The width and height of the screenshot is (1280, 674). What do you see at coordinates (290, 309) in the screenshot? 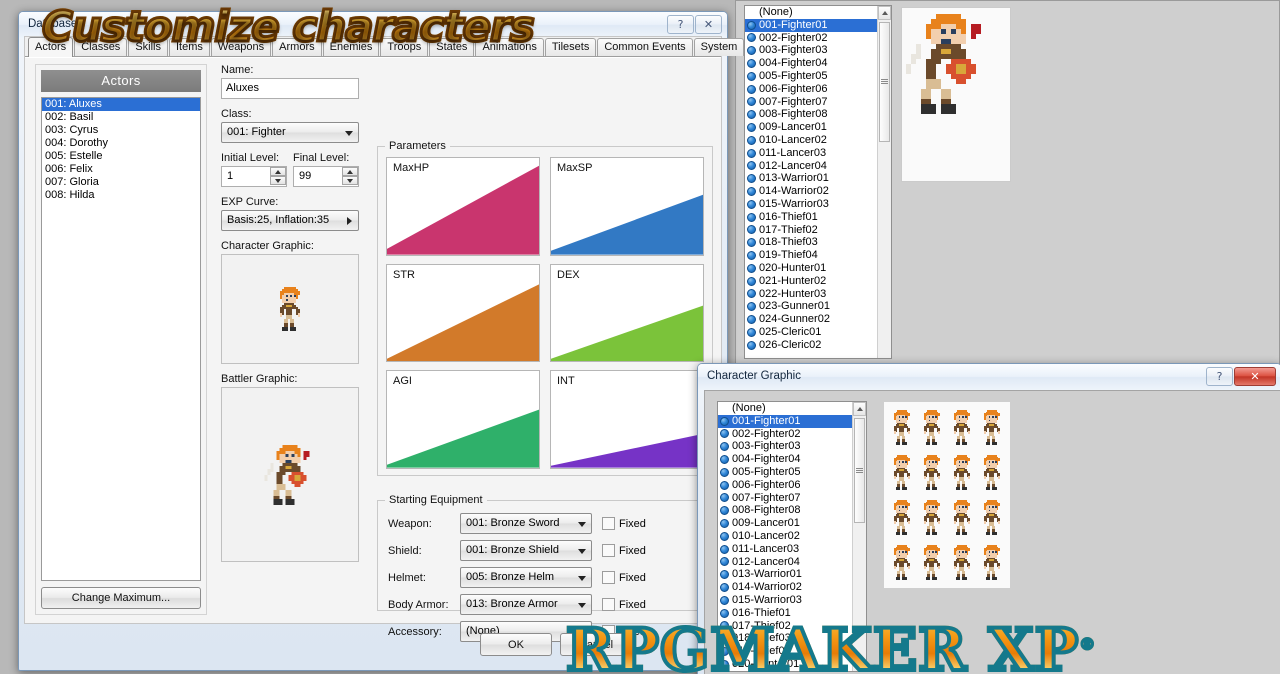
I see `character-graphic-preview` at bounding box center [290, 309].